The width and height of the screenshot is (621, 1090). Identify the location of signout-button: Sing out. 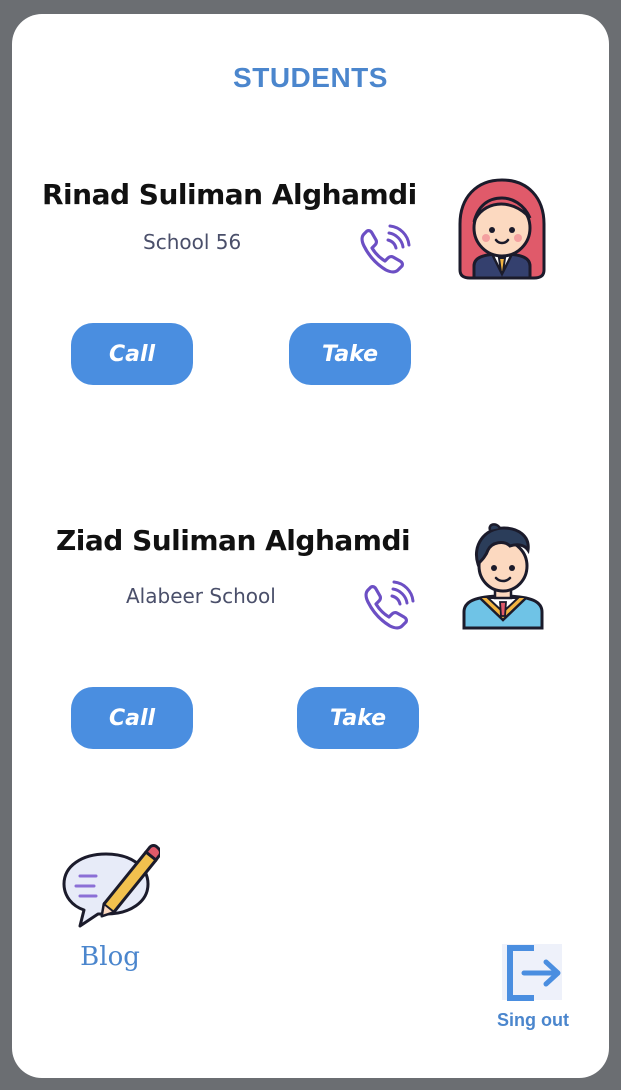
(533, 990).